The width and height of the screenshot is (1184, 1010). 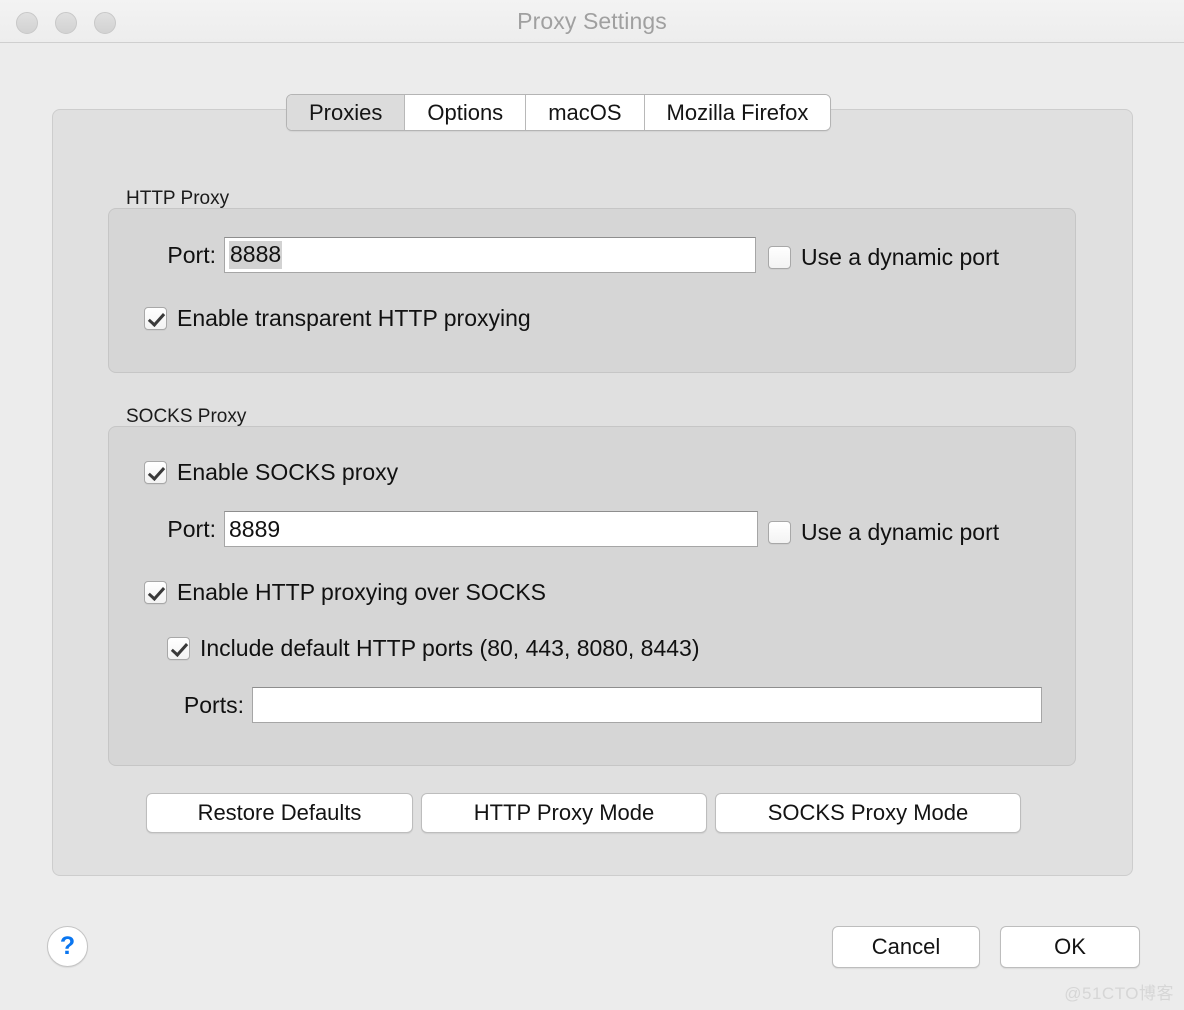 I want to click on socks-ports-input, so click(x=647, y=705).